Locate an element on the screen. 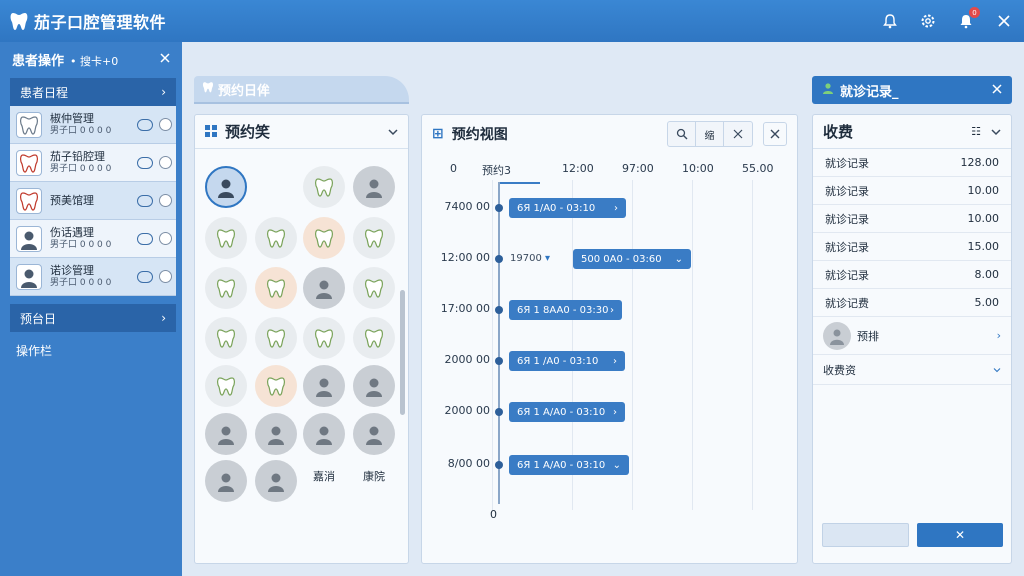 This screenshot has width=1024, height=576. fee-row: 就诊记录 8.00 is located at coordinates (912, 275).